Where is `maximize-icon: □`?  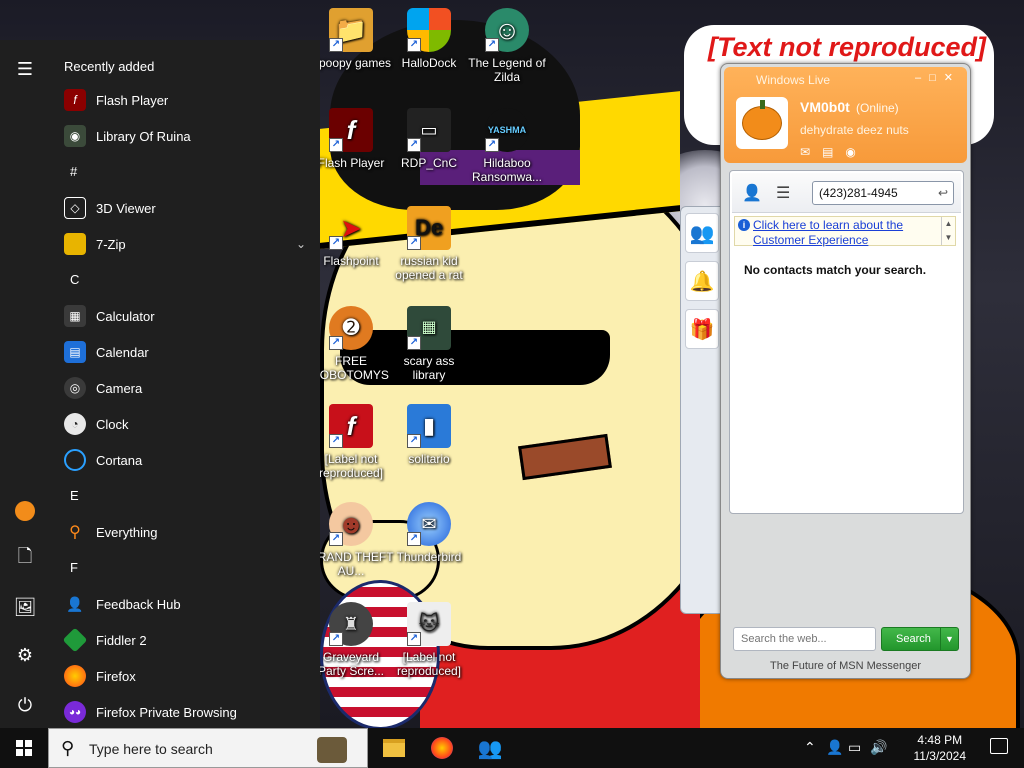 maximize-icon: □ is located at coordinates (936, 78).